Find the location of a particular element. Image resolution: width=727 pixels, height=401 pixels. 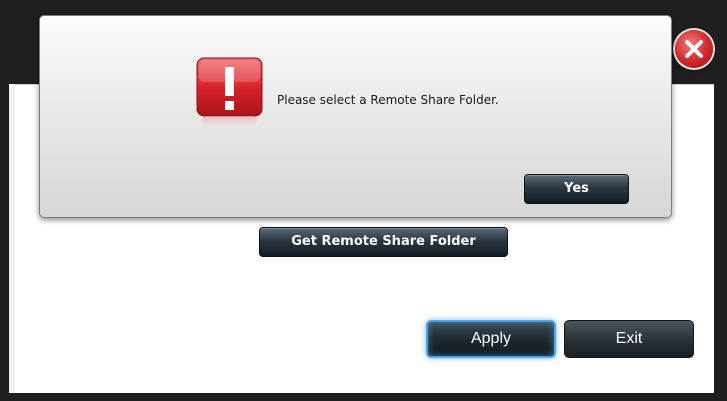

yes-button: Yes is located at coordinates (576, 189).